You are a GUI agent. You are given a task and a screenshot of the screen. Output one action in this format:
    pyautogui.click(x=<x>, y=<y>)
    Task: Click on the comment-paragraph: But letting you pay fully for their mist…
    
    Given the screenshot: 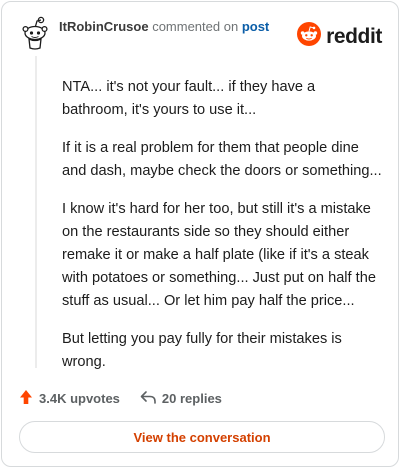 What is the action you would take?
    pyautogui.click(x=202, y=350)
    